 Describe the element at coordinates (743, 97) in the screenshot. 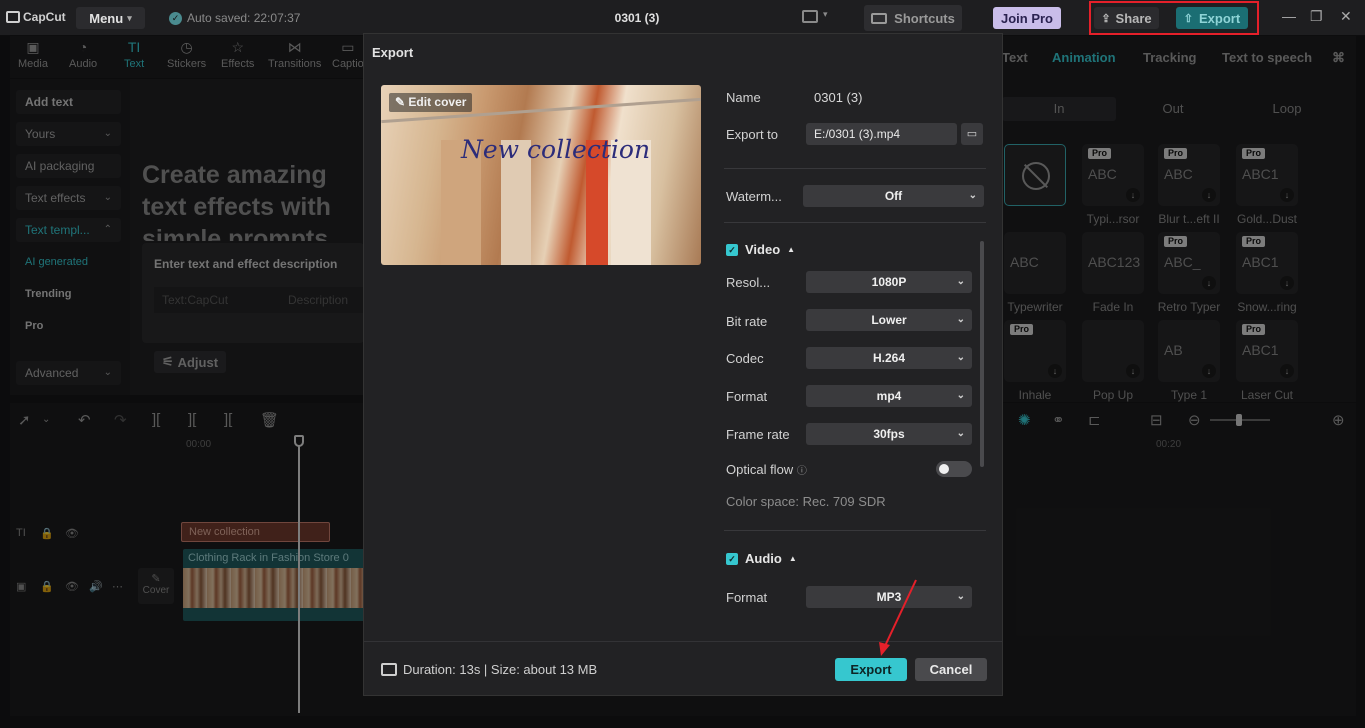

I see `name-label: Name` at that location.